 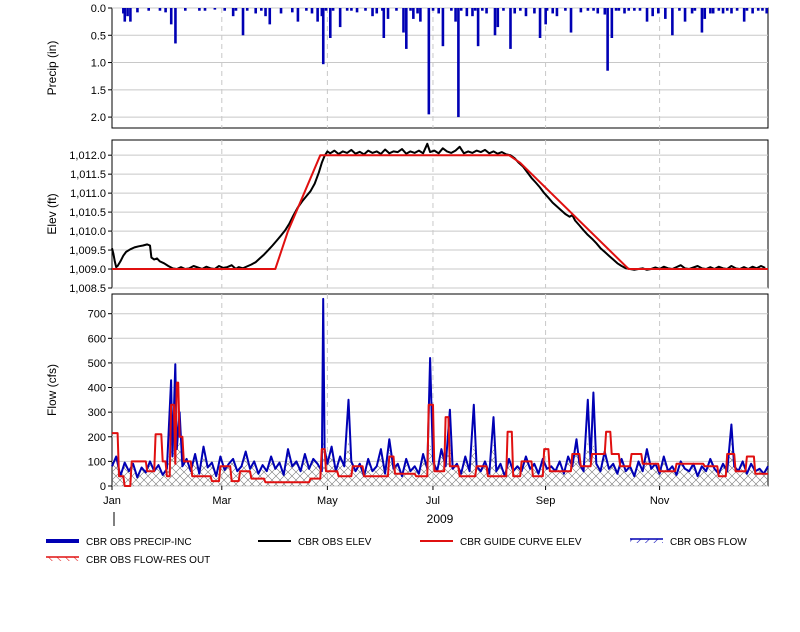 What do you see at coordinates (386, 506) in the screenshot?
I see `x-axis: Jan Mar May Jul Sep Nov` at bounding box center [386, 506].